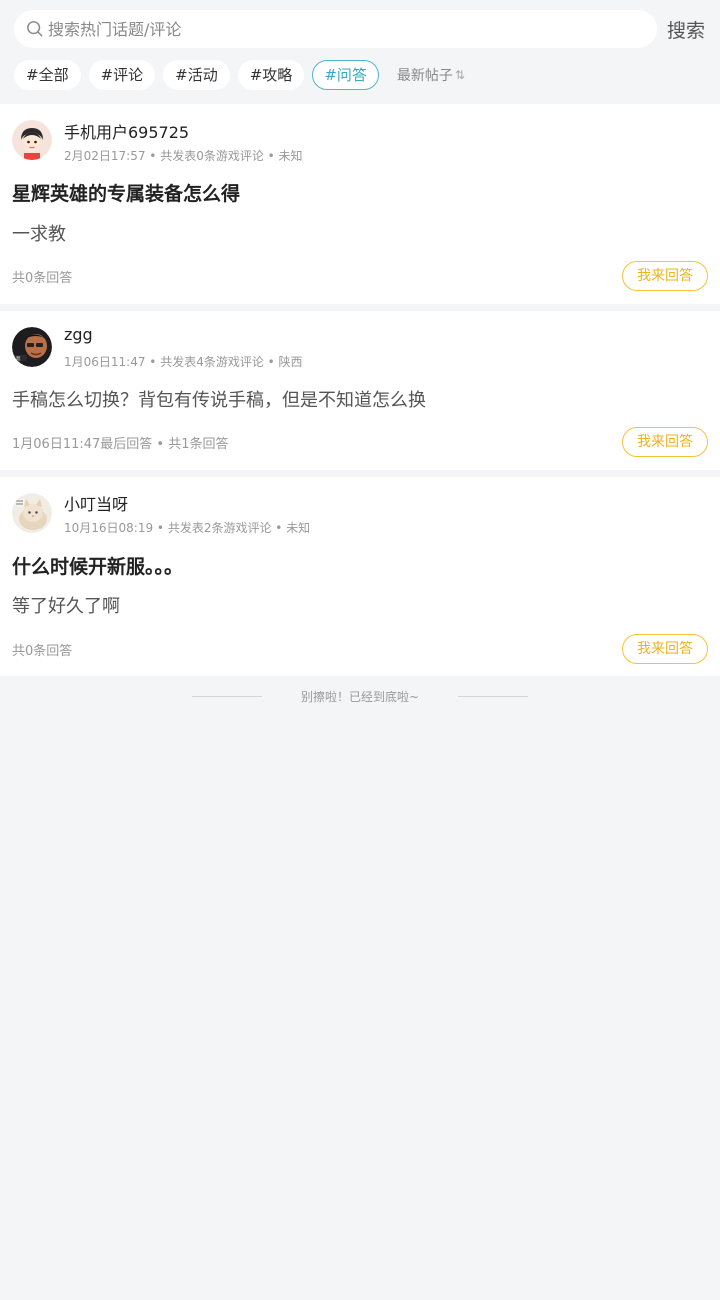  I want to click on search-input, so click(338, 29).